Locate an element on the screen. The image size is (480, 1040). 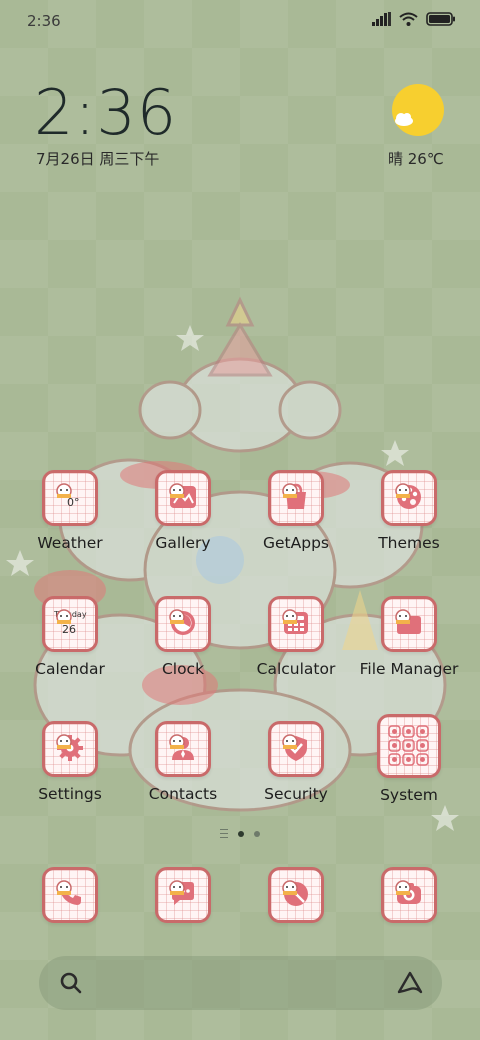
app-contacts: Contacts is located at coordinates (183, 762).